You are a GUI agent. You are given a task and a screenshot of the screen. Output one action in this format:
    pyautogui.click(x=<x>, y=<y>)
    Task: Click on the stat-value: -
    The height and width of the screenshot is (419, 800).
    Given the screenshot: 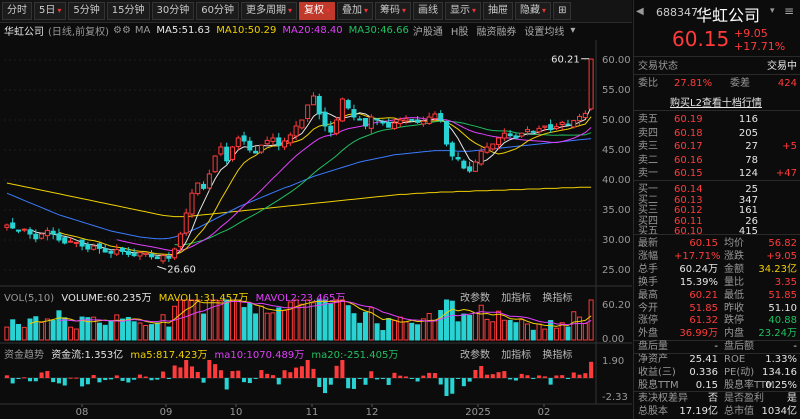 What is the action you would take?
    pyautogui.click(x=795, y=347)
    